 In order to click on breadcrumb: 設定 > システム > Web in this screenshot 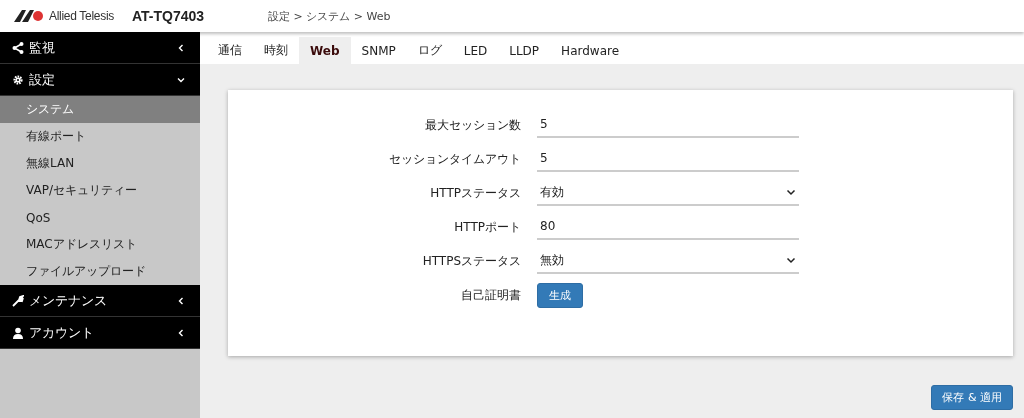, I will do `click(329, 16)`.